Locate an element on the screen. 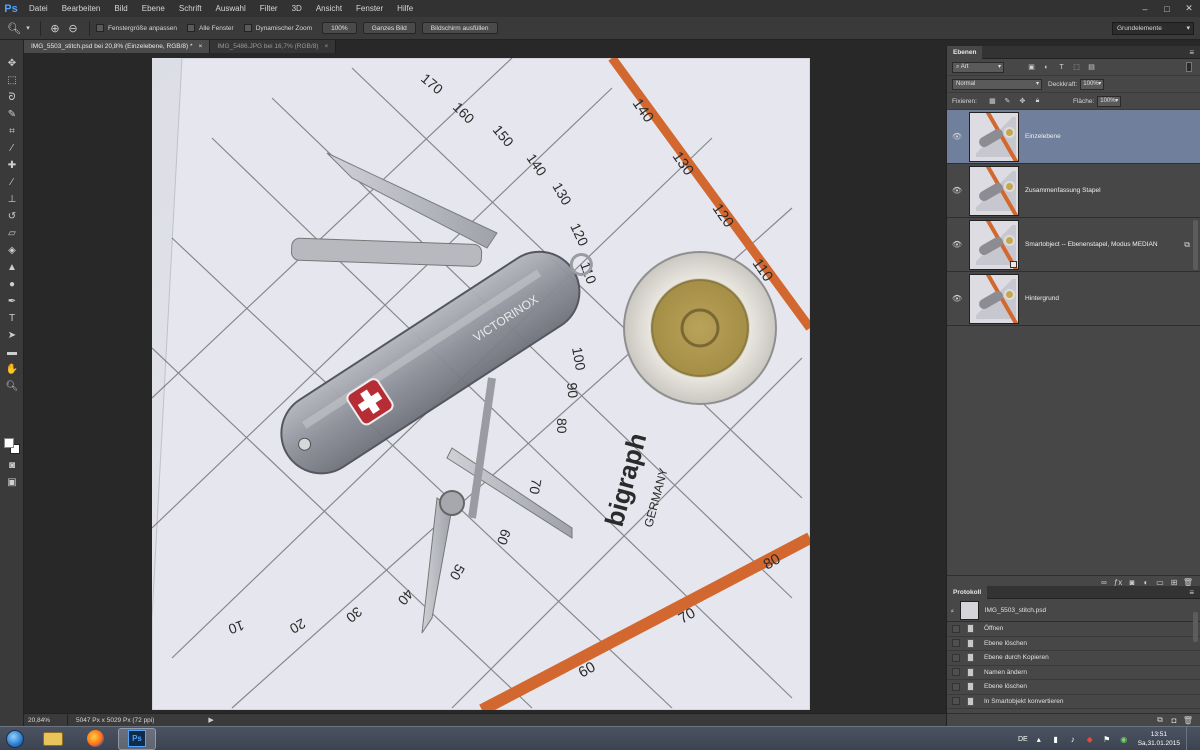  tab-img-5486: IMG_5486.JPG bei 16,7% (RGB/8) × is located at coordinates (273, 46).